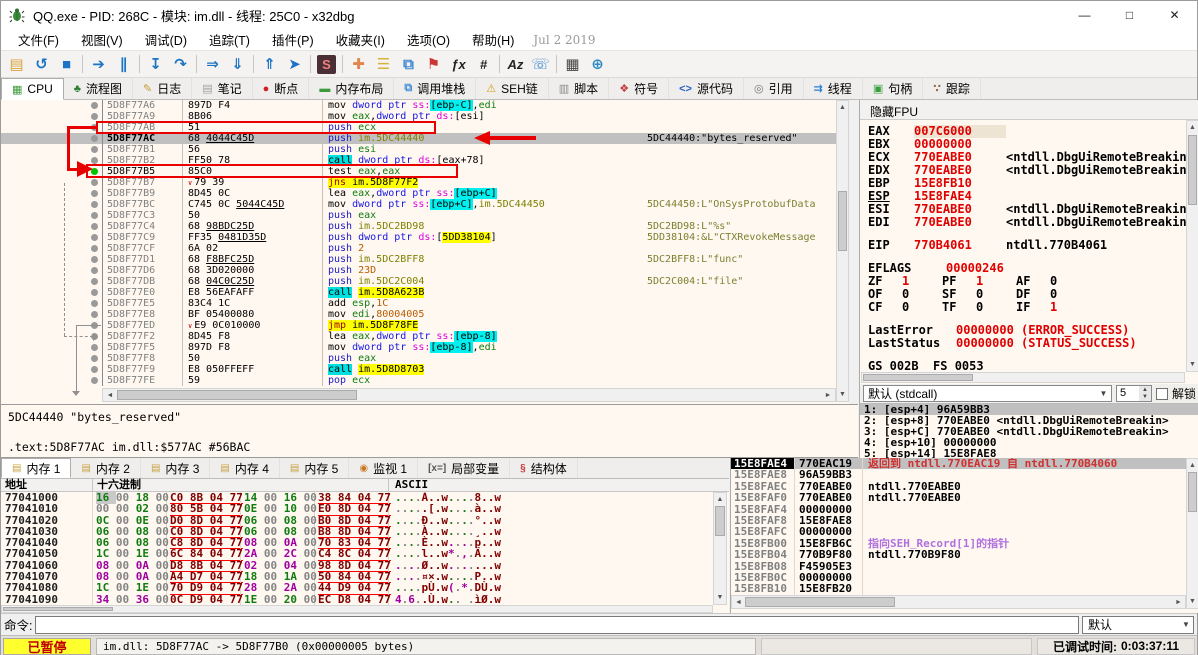  What do you see at coordinates (106, 468) in the screenshot?
I see `tab-内存 2: ▤ 内存 2` at bounding box center [106, 468].